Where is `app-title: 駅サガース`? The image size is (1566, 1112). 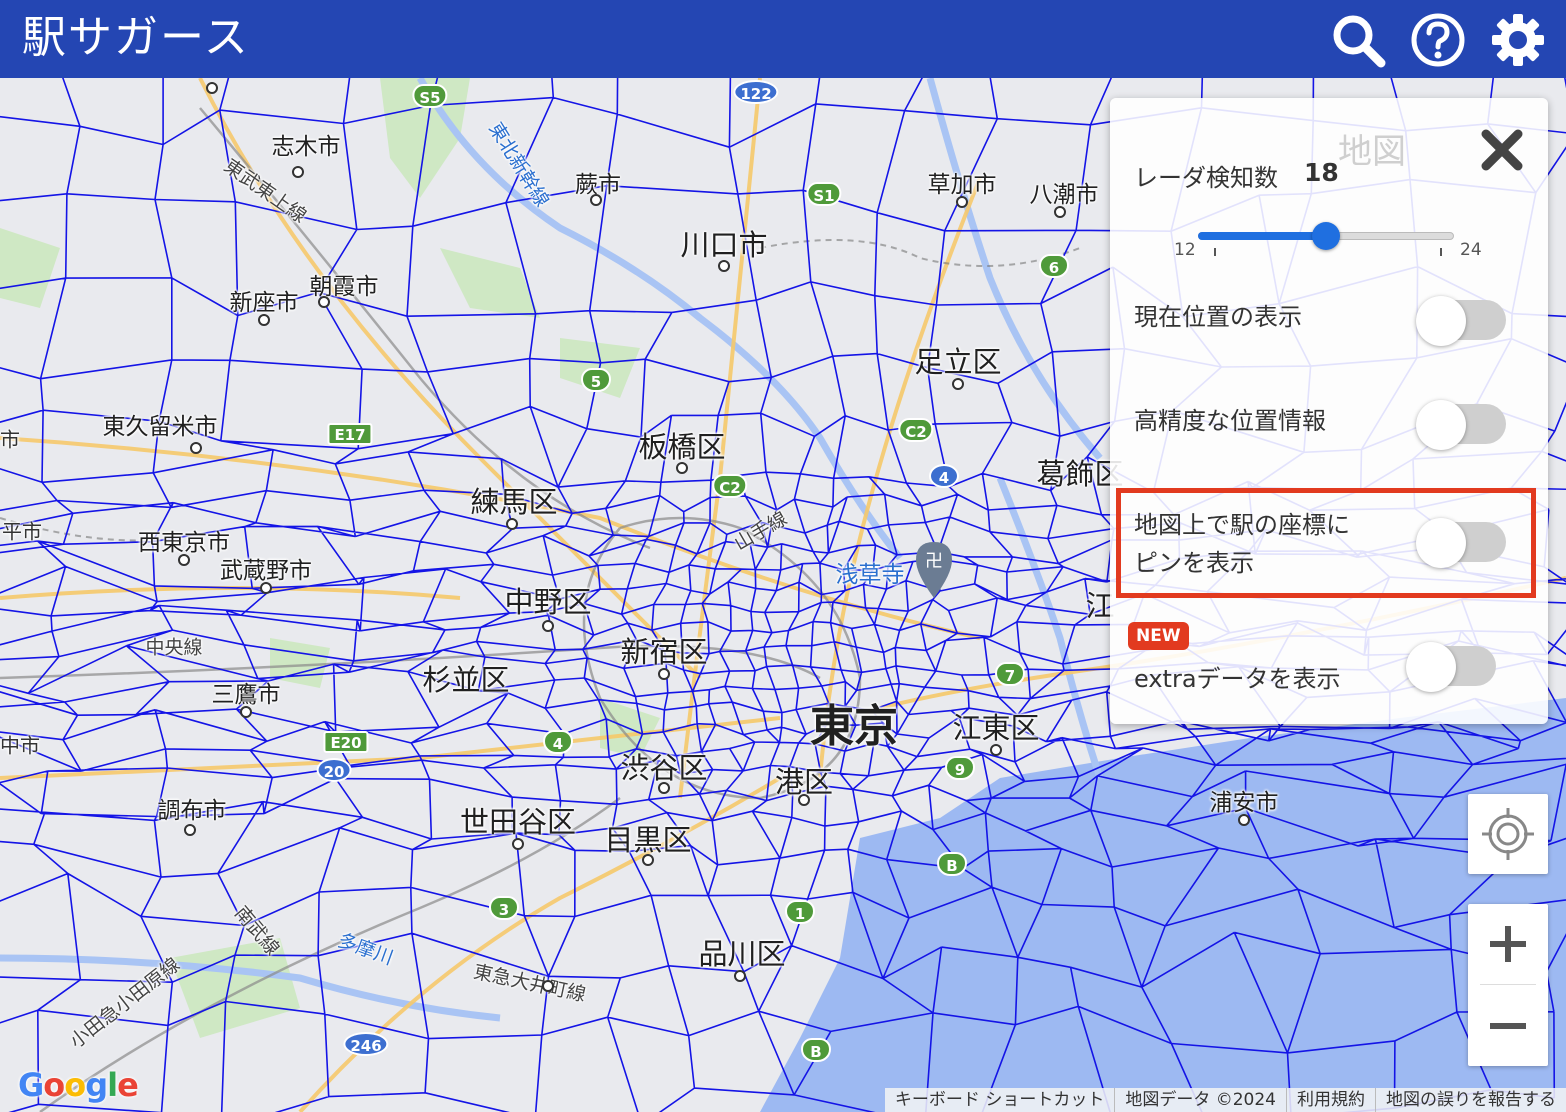 app-title: 駅サガース is located at coordinates (136, 37).